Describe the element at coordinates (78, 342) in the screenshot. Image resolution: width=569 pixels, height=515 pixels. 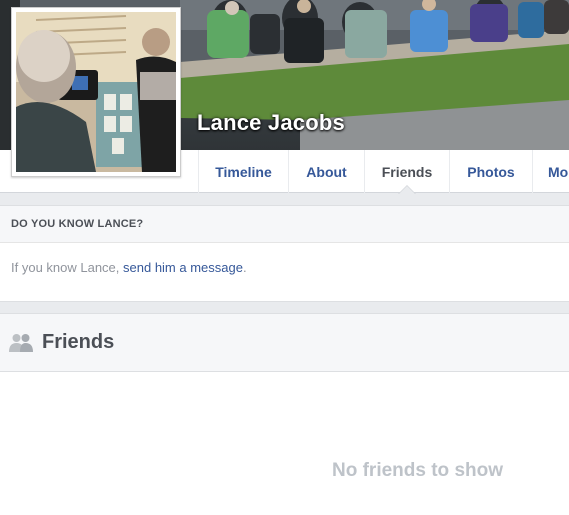
I see `friends-title: Friends` at that location.